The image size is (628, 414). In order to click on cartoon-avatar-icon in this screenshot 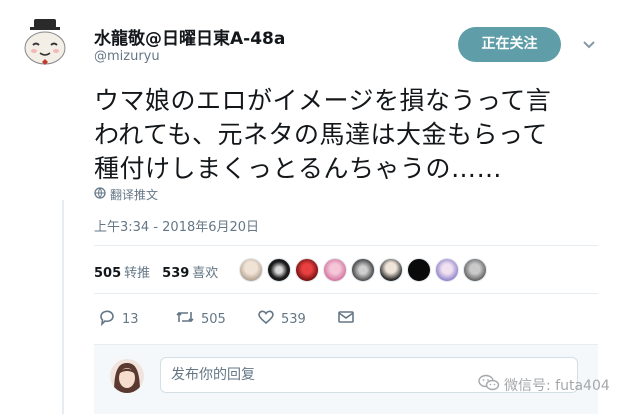, I will do `click(45, 42)`.